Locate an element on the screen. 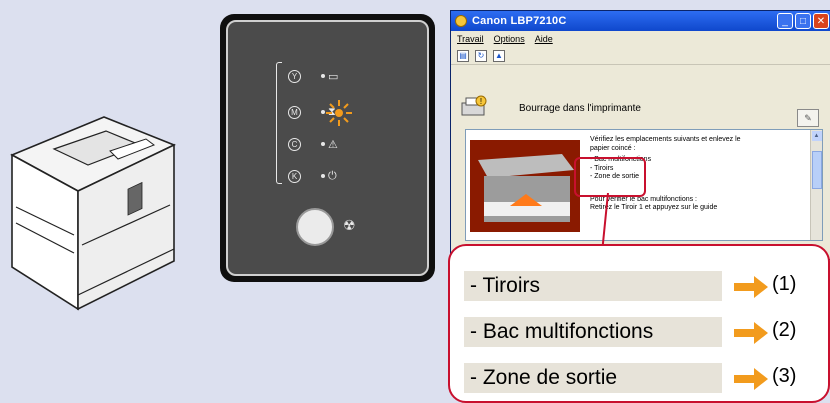 This screenshot has height=403, width=830. detail-line: papier coincé : is located at coordinates (613, 148).